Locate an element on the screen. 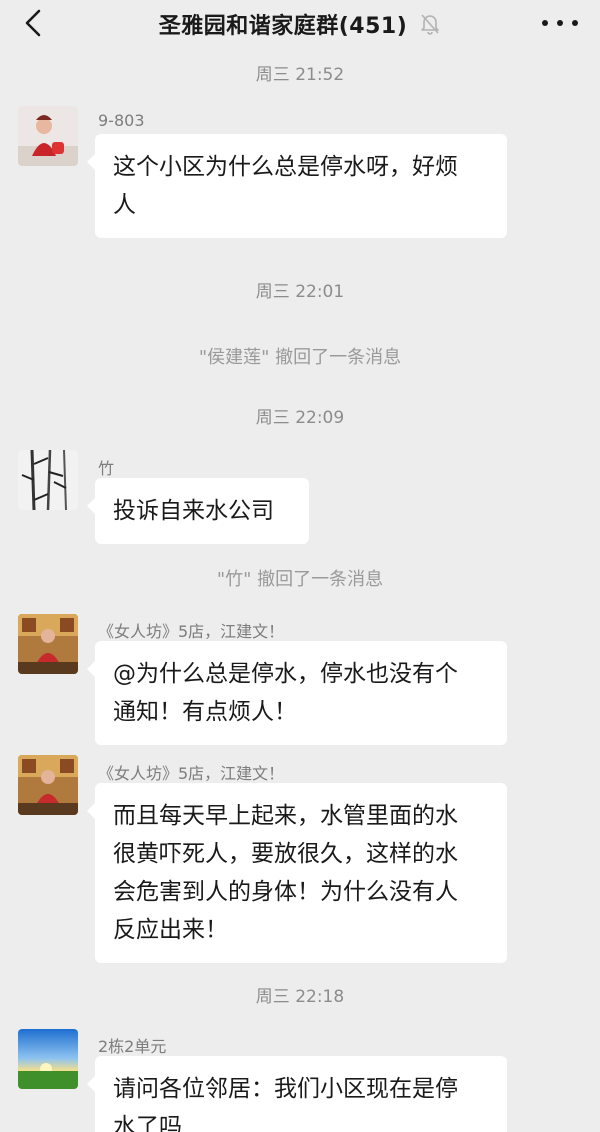 The width and height of the screenshot is (600, 1132). message-text-line: 这个小区为什么总是停水呀，好烦 is located at coordinates (285, 167).